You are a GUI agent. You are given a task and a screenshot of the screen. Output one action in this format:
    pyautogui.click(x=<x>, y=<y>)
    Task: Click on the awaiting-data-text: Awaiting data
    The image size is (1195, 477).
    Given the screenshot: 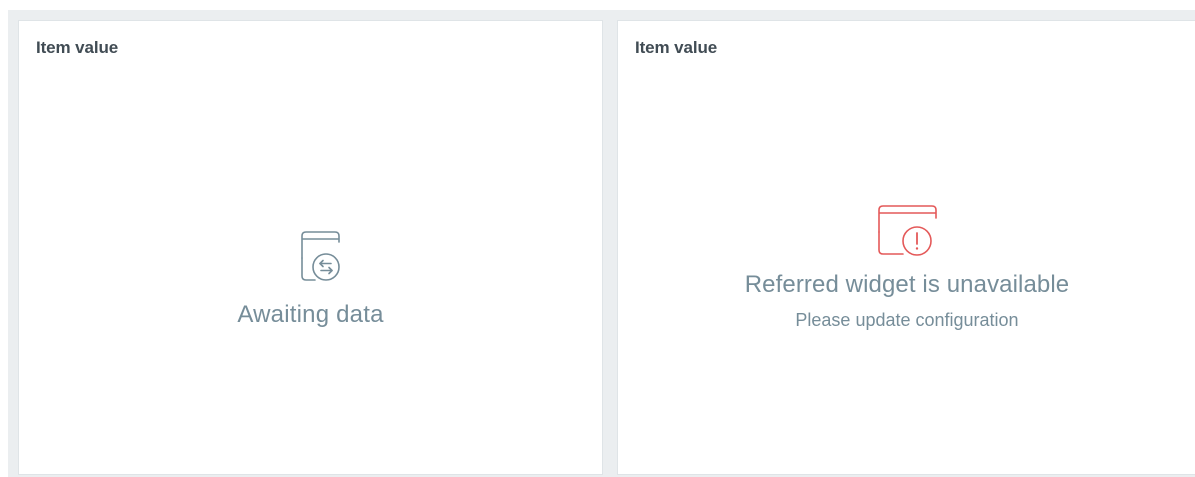 What is the action you would take?
    pyautogui.click(x=310, y=314)
    